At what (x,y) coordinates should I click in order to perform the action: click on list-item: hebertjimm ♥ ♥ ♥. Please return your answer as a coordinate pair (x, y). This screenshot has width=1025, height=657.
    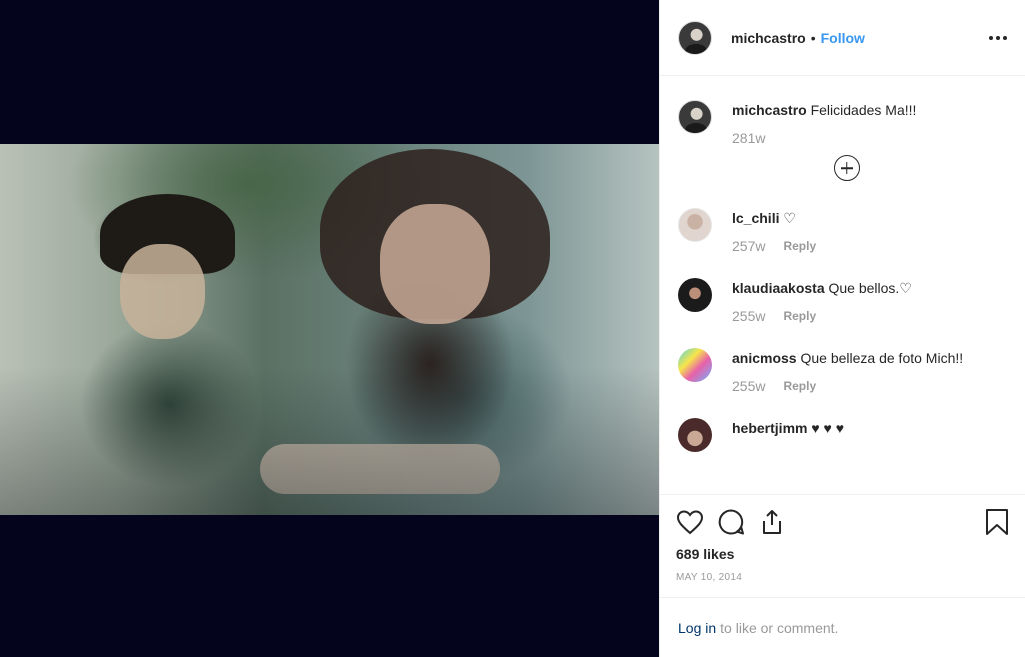
    Looking at the image, I should click on (842, 435).